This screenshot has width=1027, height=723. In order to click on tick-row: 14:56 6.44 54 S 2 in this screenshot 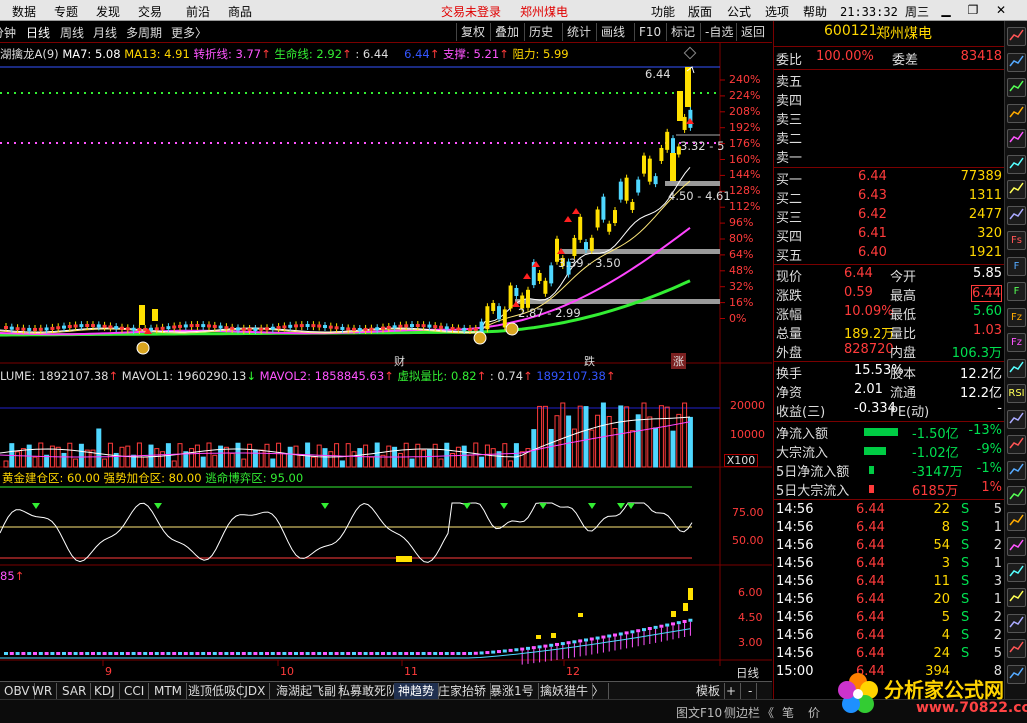, I will do `click(889, 547)`.